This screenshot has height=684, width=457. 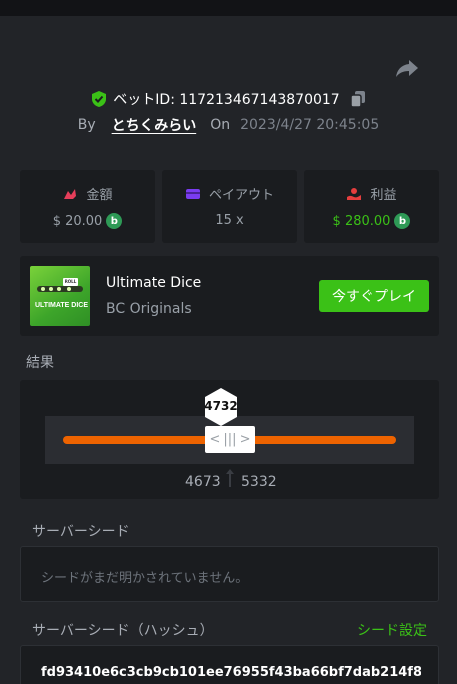 I want to click on seed-settings-link: シード設定, so click(x=392, y=630).